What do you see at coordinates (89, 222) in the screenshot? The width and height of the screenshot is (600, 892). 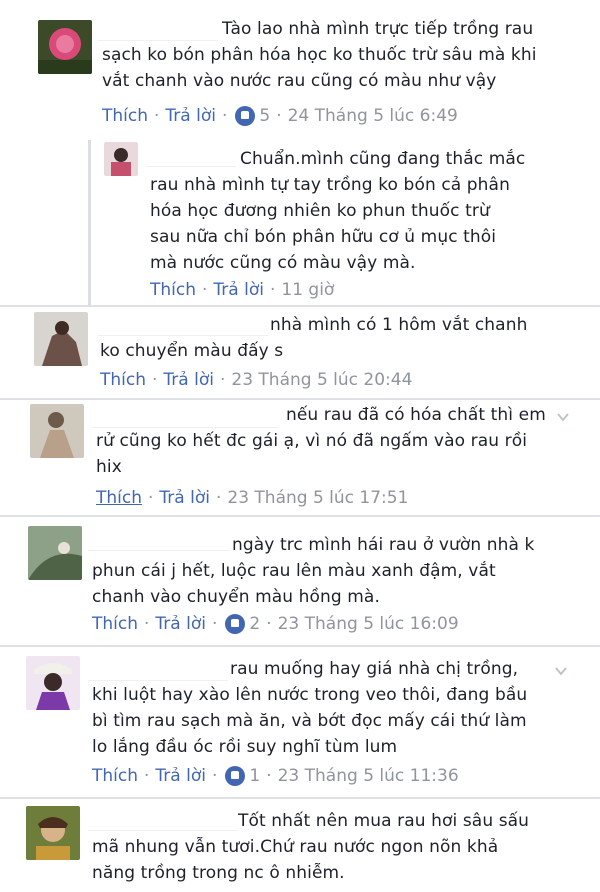 I see `reply-thread-line` at bounding box center [89, 222].